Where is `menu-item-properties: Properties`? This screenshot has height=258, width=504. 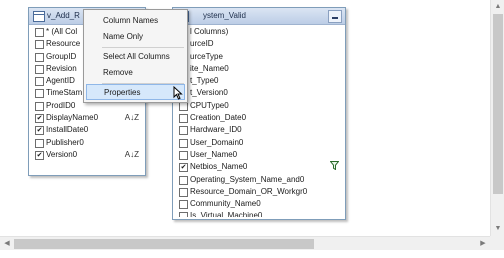
menu-item-properties: Properties is located at coordinates (135, 92).